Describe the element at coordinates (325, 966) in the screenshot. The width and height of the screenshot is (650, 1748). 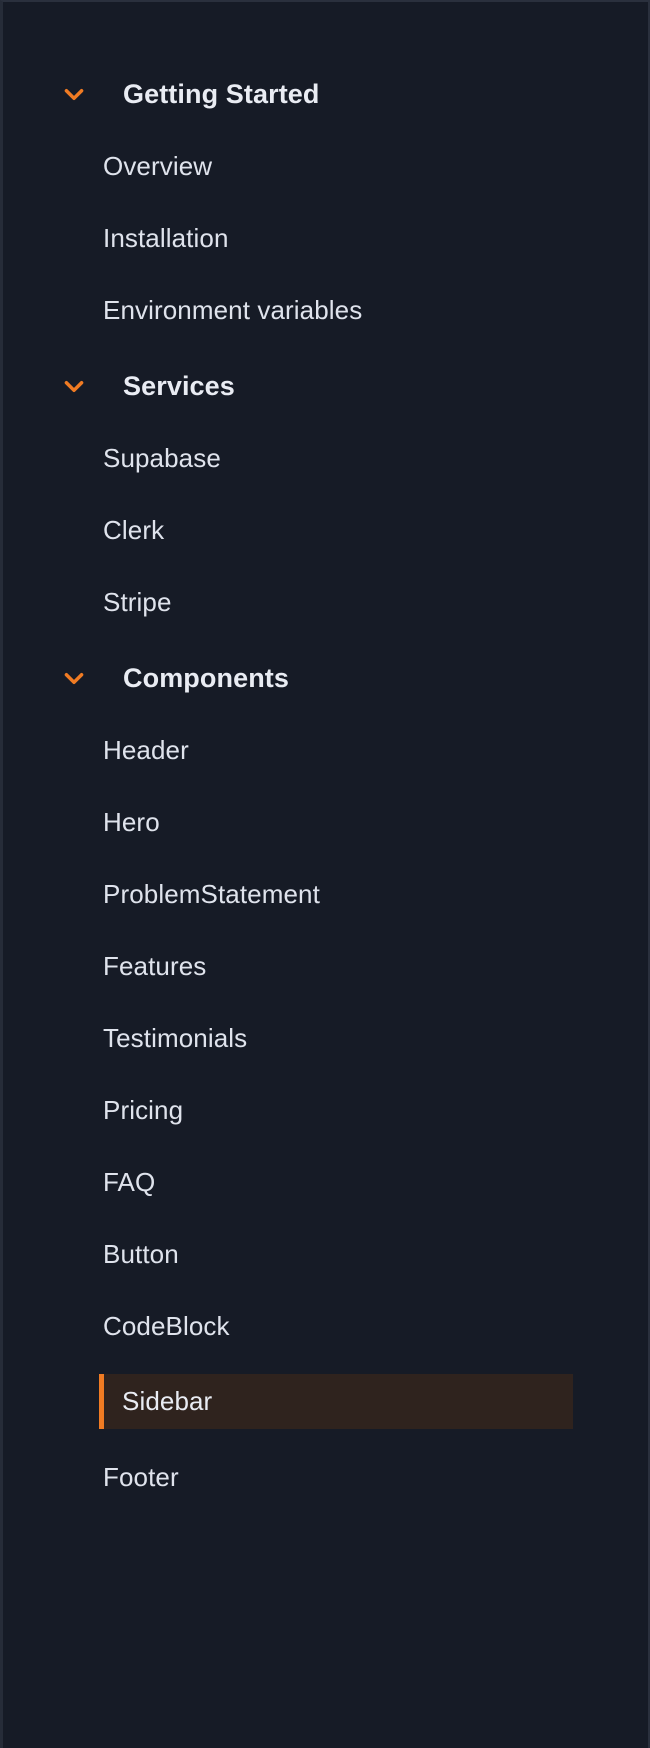
I see `sidebar-item-features: Features` at that location.